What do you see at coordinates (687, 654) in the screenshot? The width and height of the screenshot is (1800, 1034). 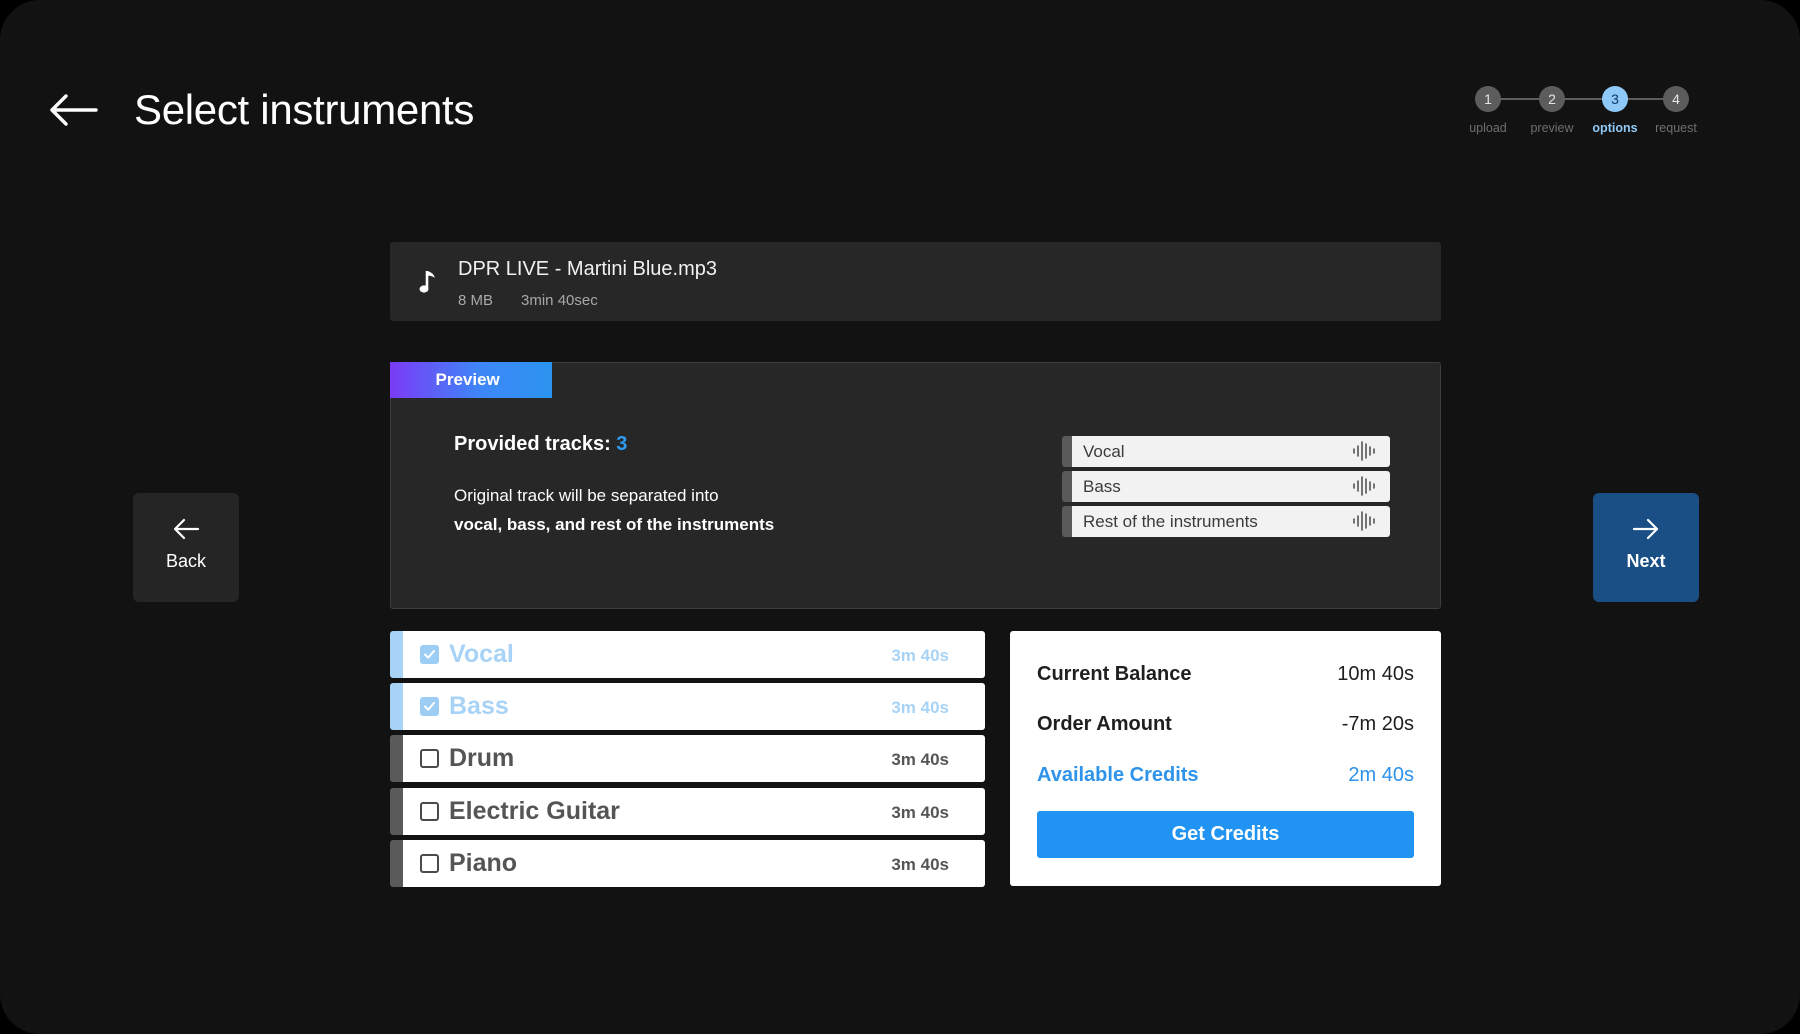 I see `instrument-option-vocal: Vocal 3m 40s` at bounding box center [687, 654].